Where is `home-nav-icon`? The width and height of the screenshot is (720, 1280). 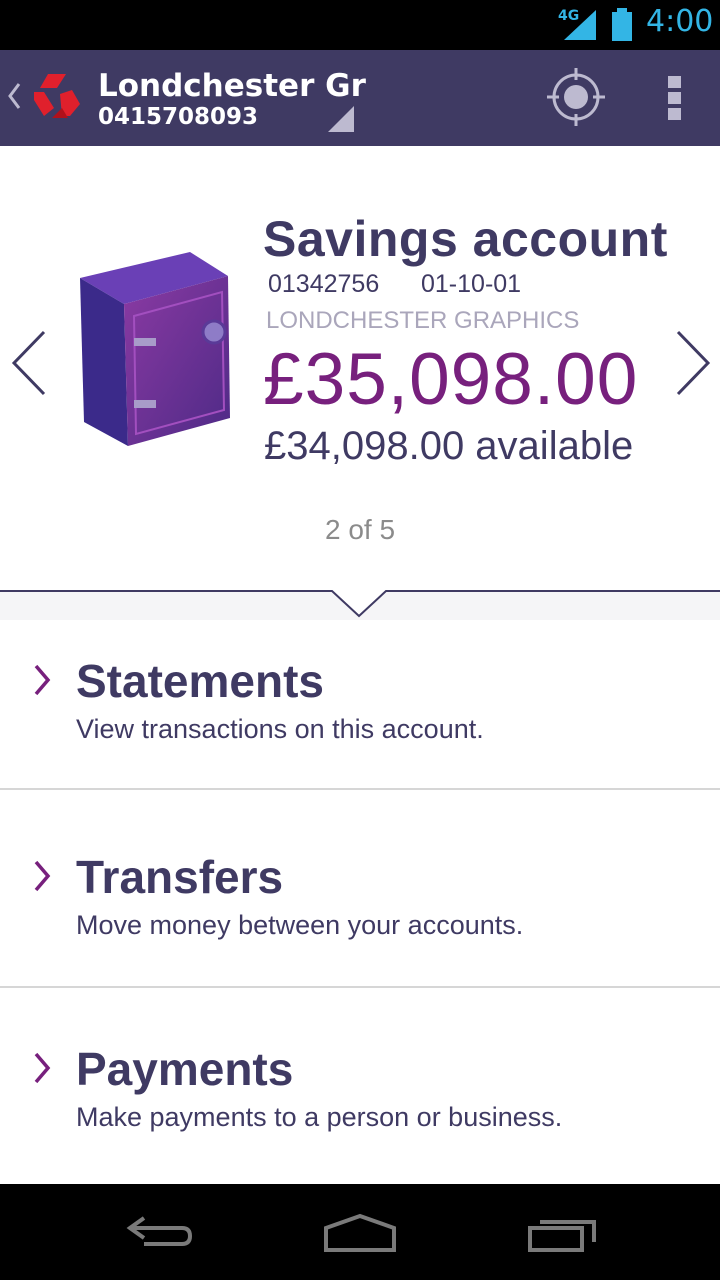 home-nav-icon is located at coordinates (360, 1233).